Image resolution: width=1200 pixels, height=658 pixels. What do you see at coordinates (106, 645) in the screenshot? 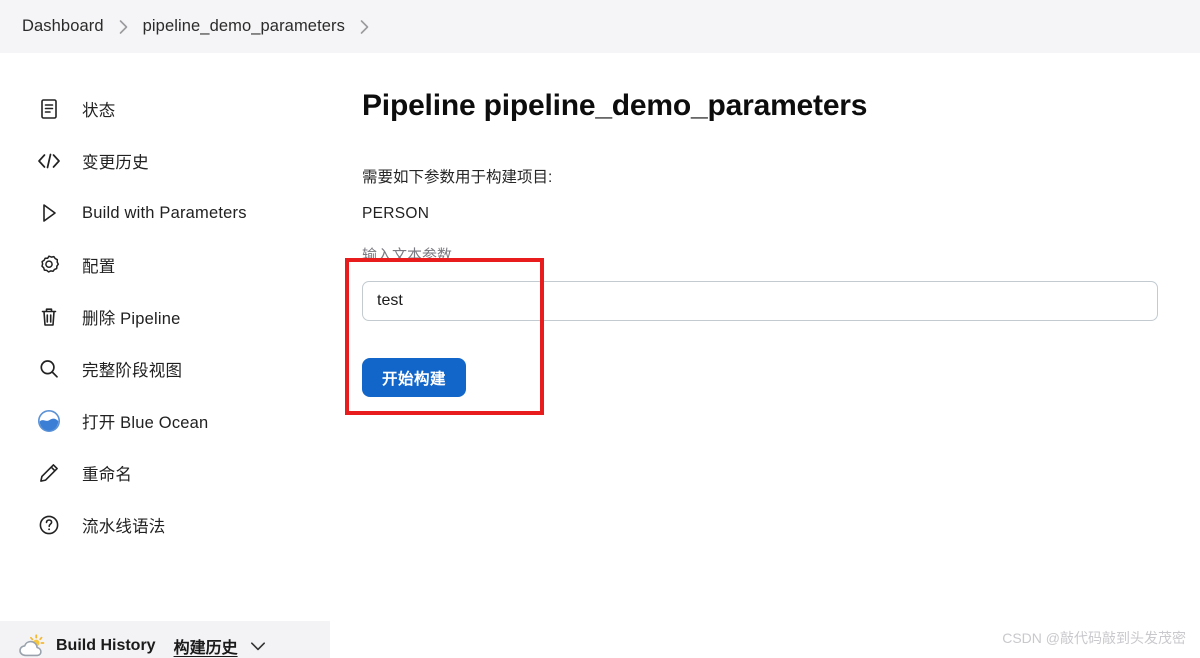
I see `build-history-title: Build History` at bounding box center [106, 645].